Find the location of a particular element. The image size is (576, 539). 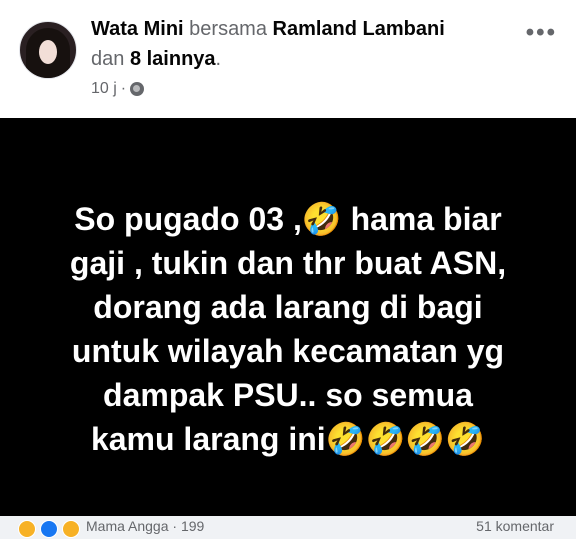

with-text: bersama is located at coordinates (228, 29).